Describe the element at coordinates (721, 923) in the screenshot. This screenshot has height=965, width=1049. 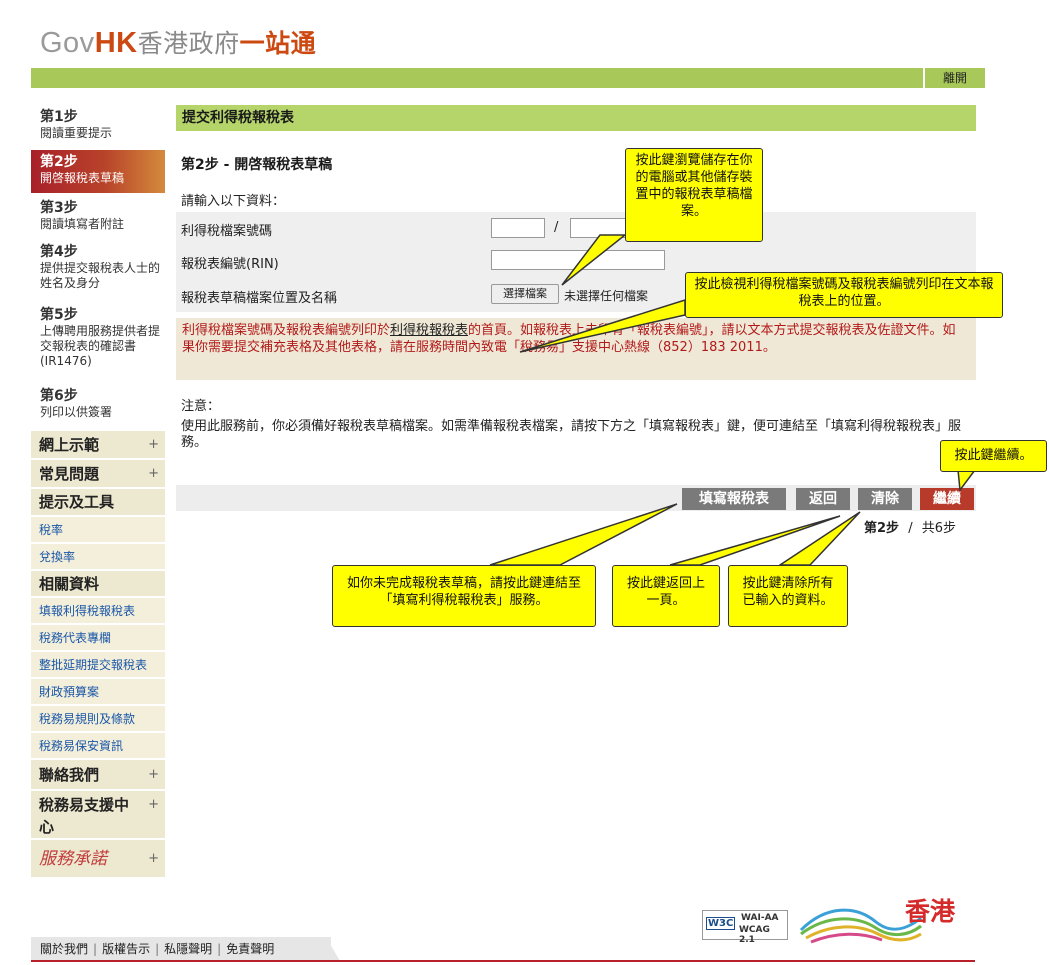
I see `w3c-icon: W3C` at that location.